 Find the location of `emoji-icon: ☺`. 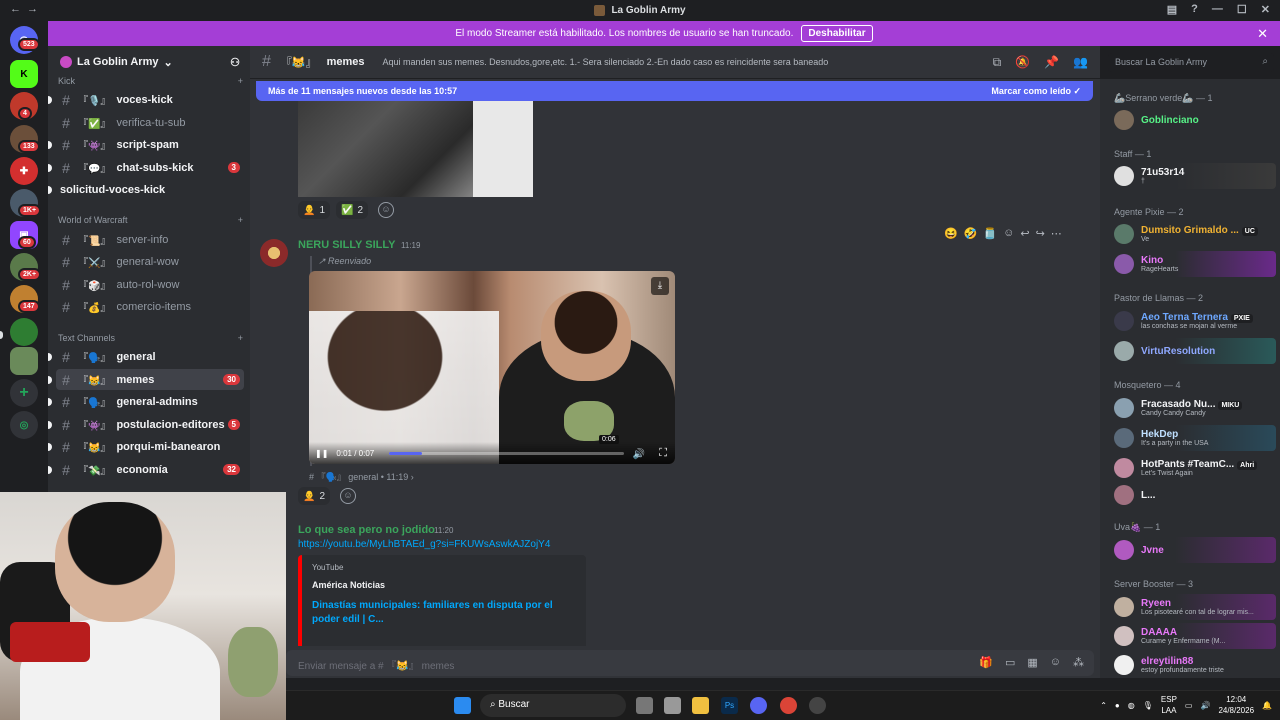

emoji-icon: ☺ is located at coordinates (1055, 662).